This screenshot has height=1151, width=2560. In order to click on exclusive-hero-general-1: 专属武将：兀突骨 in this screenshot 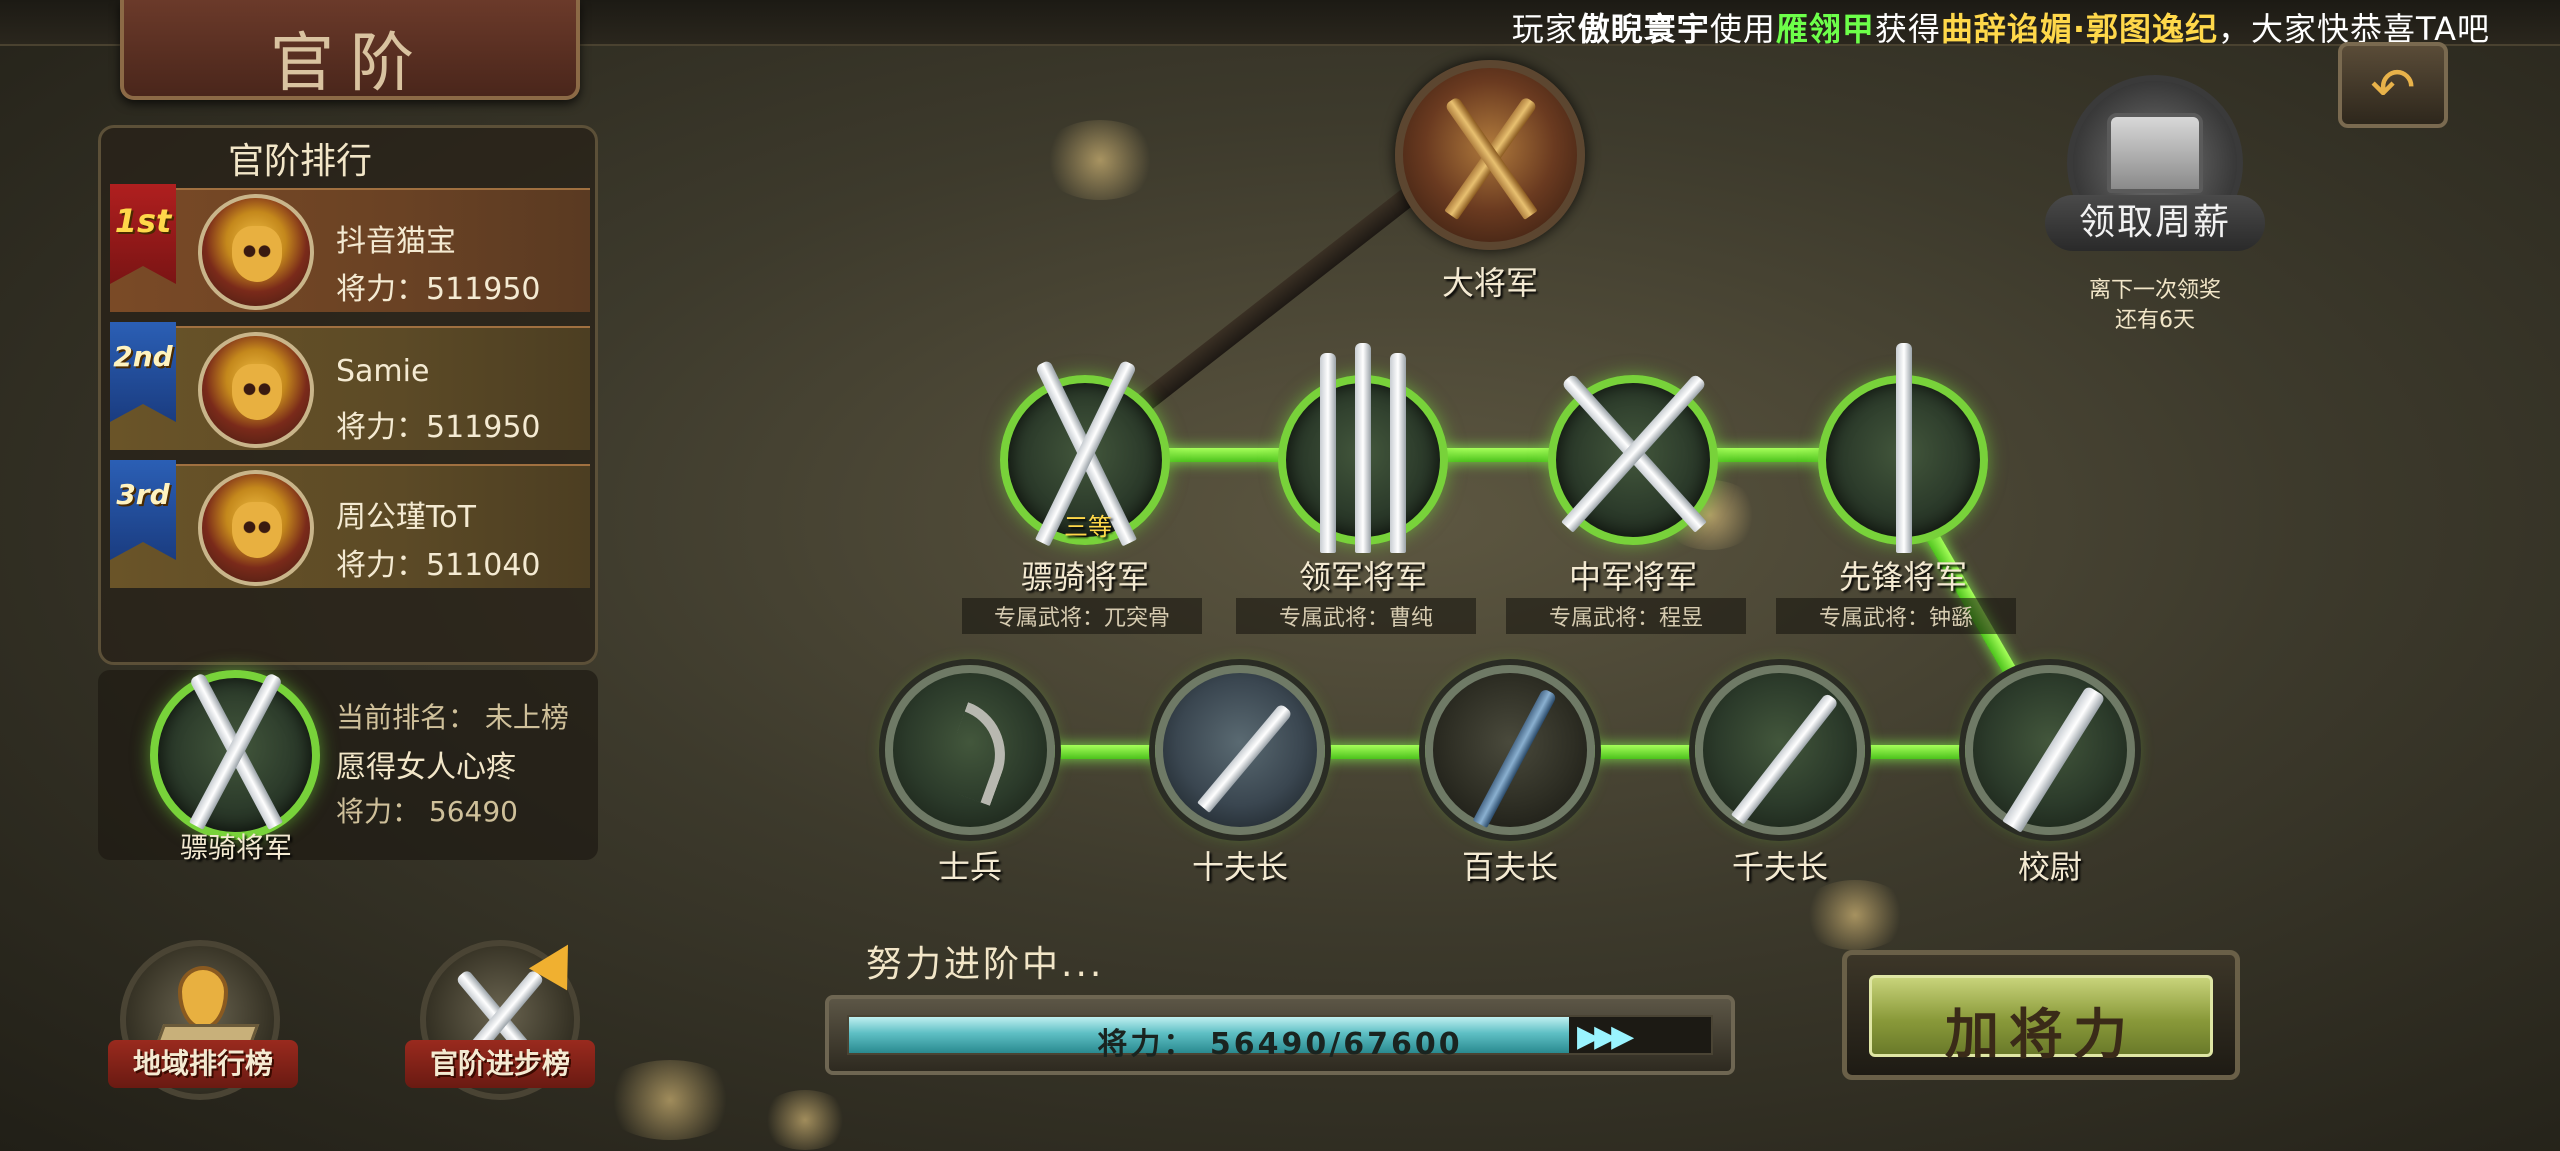, I will do `click(1082, 616)`.